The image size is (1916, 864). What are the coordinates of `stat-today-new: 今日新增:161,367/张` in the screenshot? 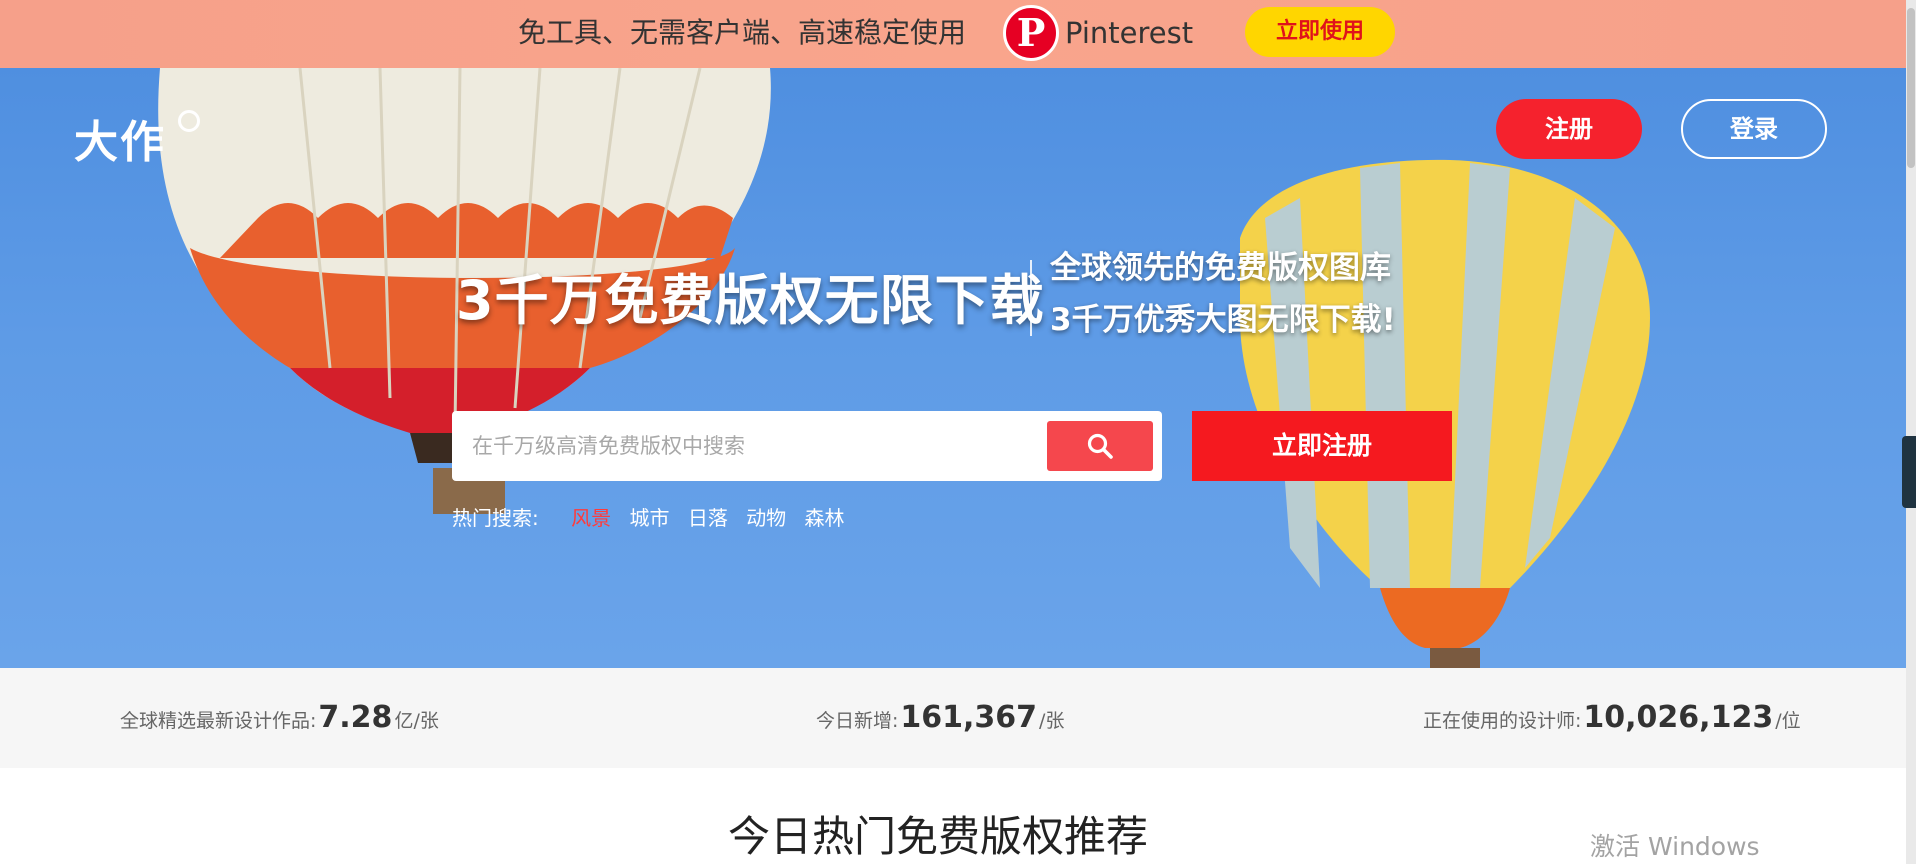 It's located at (940, 719).